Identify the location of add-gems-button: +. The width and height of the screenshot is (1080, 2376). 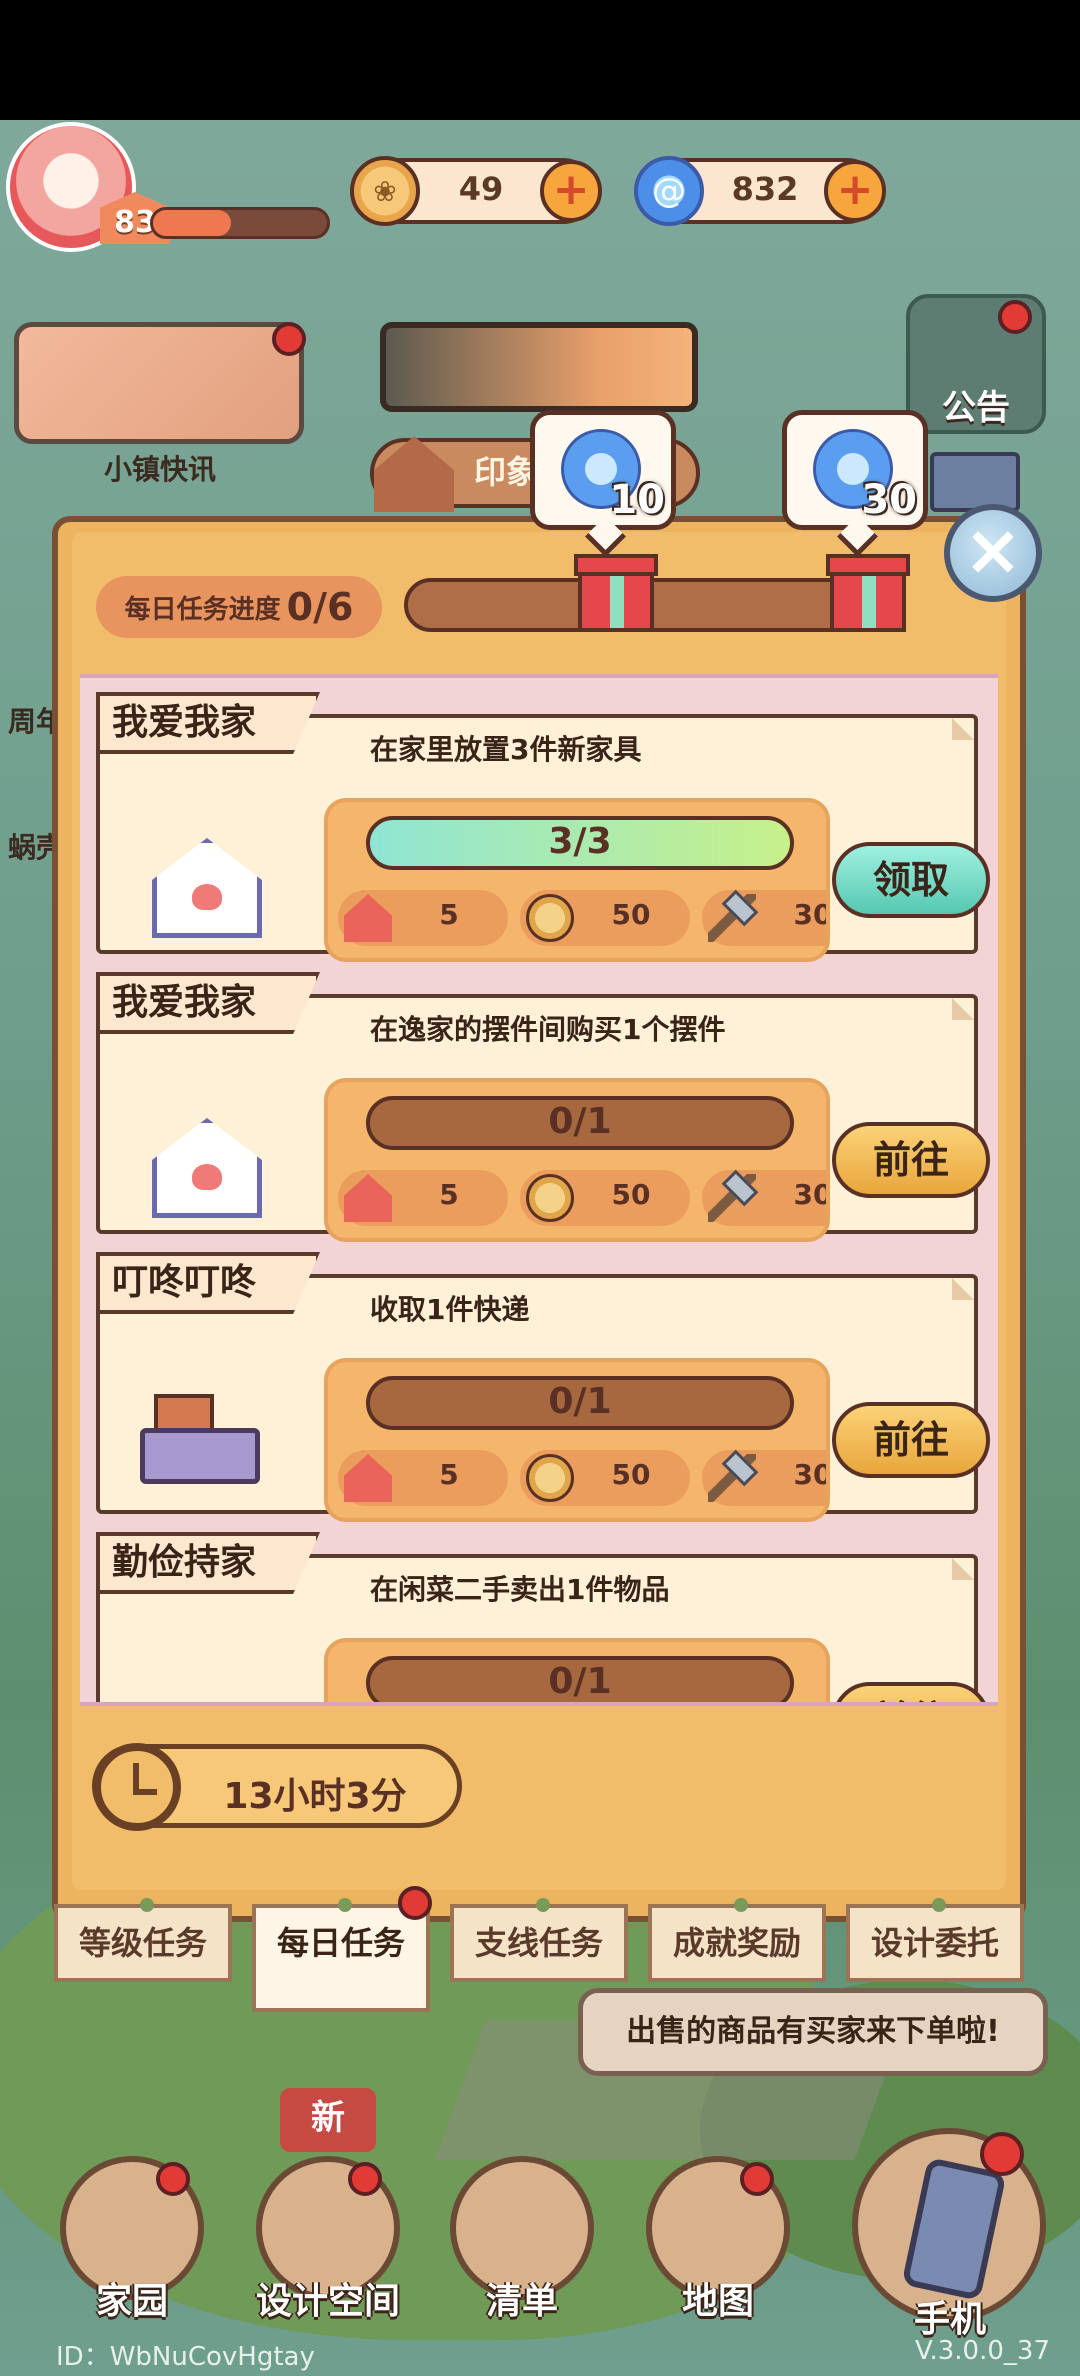
(855, 191).